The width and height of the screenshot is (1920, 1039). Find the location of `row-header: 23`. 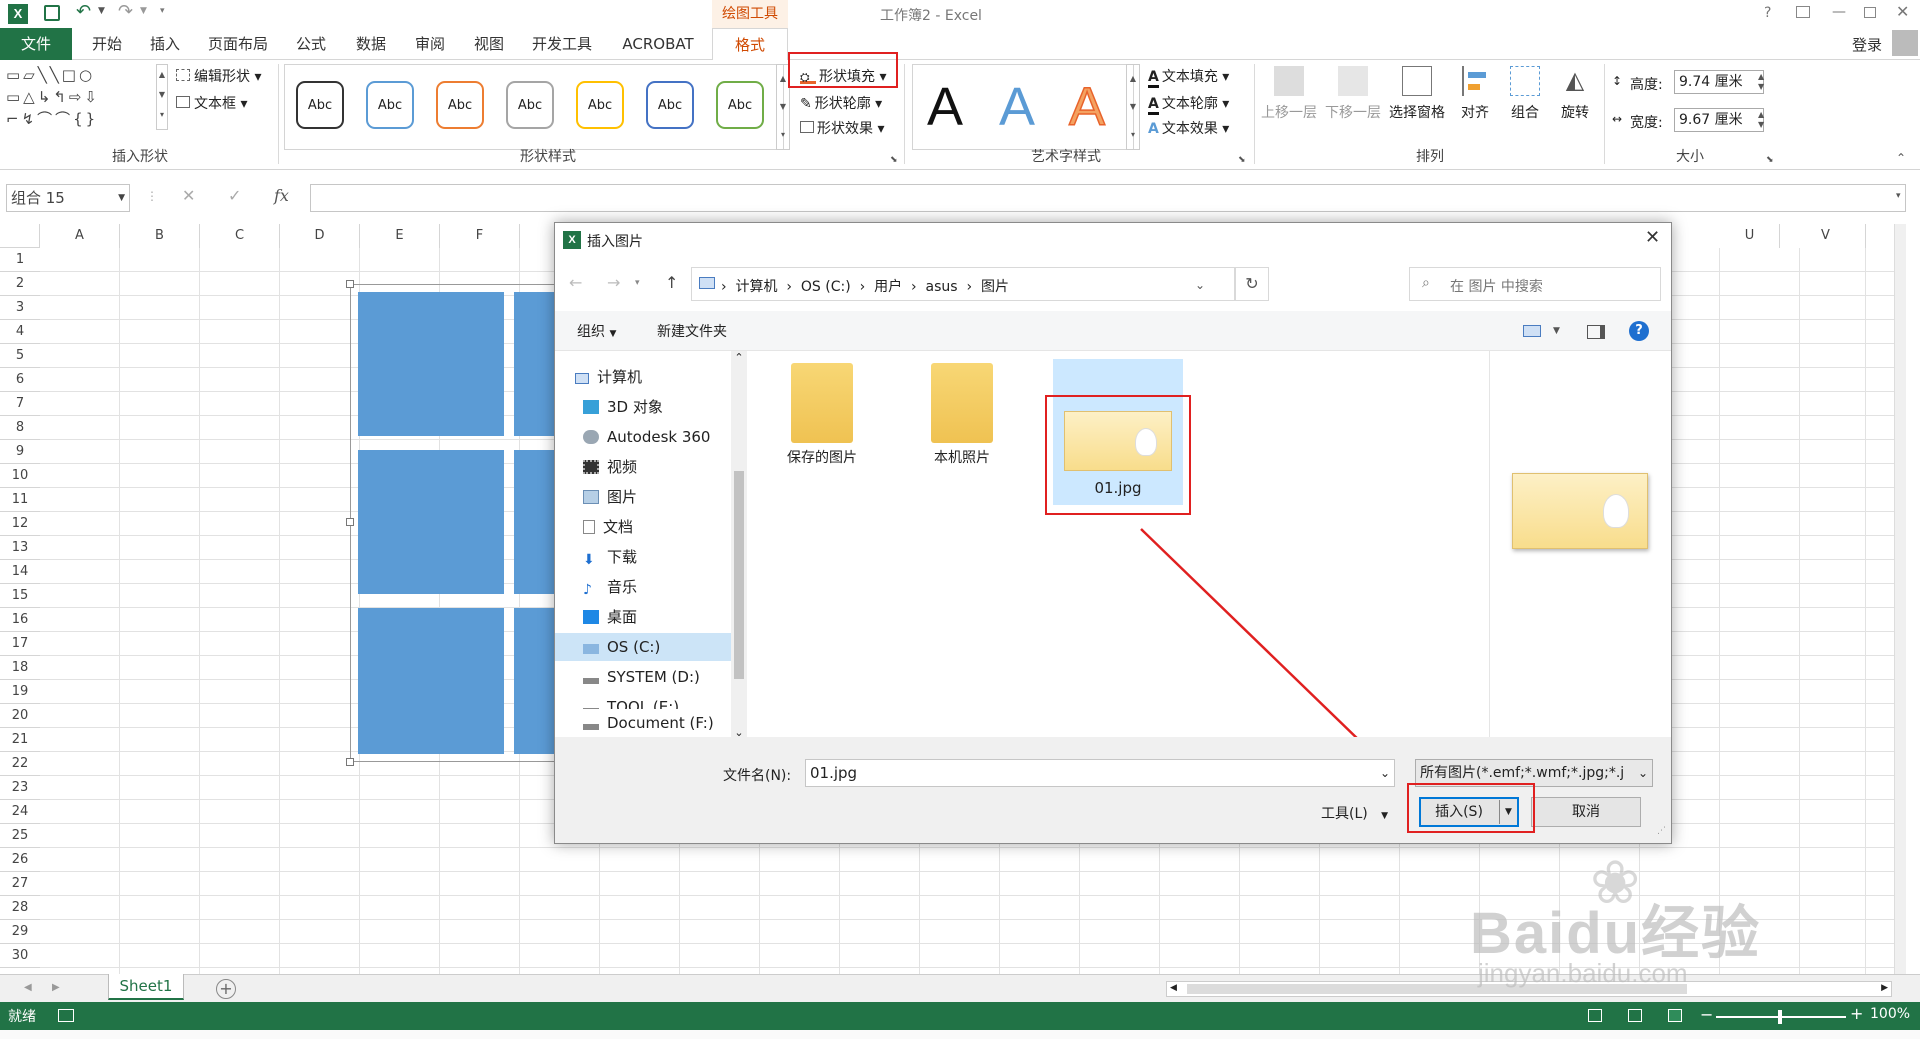

row-header: 23 is located at coordinates (20, 788).